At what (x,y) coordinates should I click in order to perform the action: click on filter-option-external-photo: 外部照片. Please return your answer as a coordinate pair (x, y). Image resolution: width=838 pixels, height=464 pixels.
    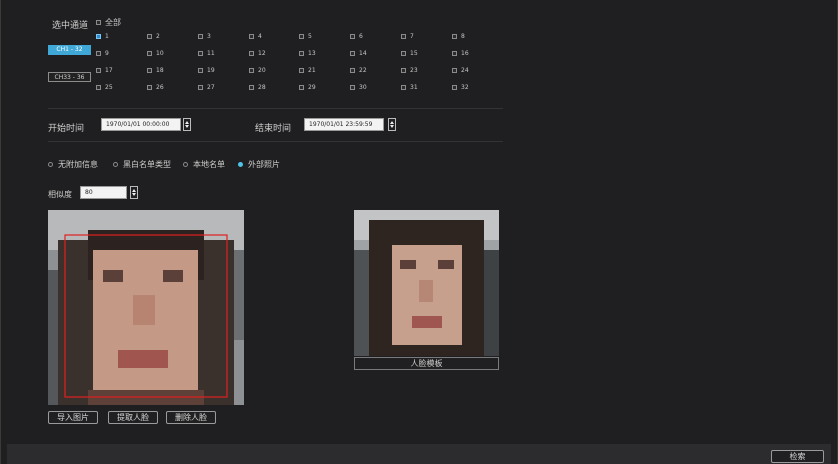
    Looking at the image, I should click on (259, 164).